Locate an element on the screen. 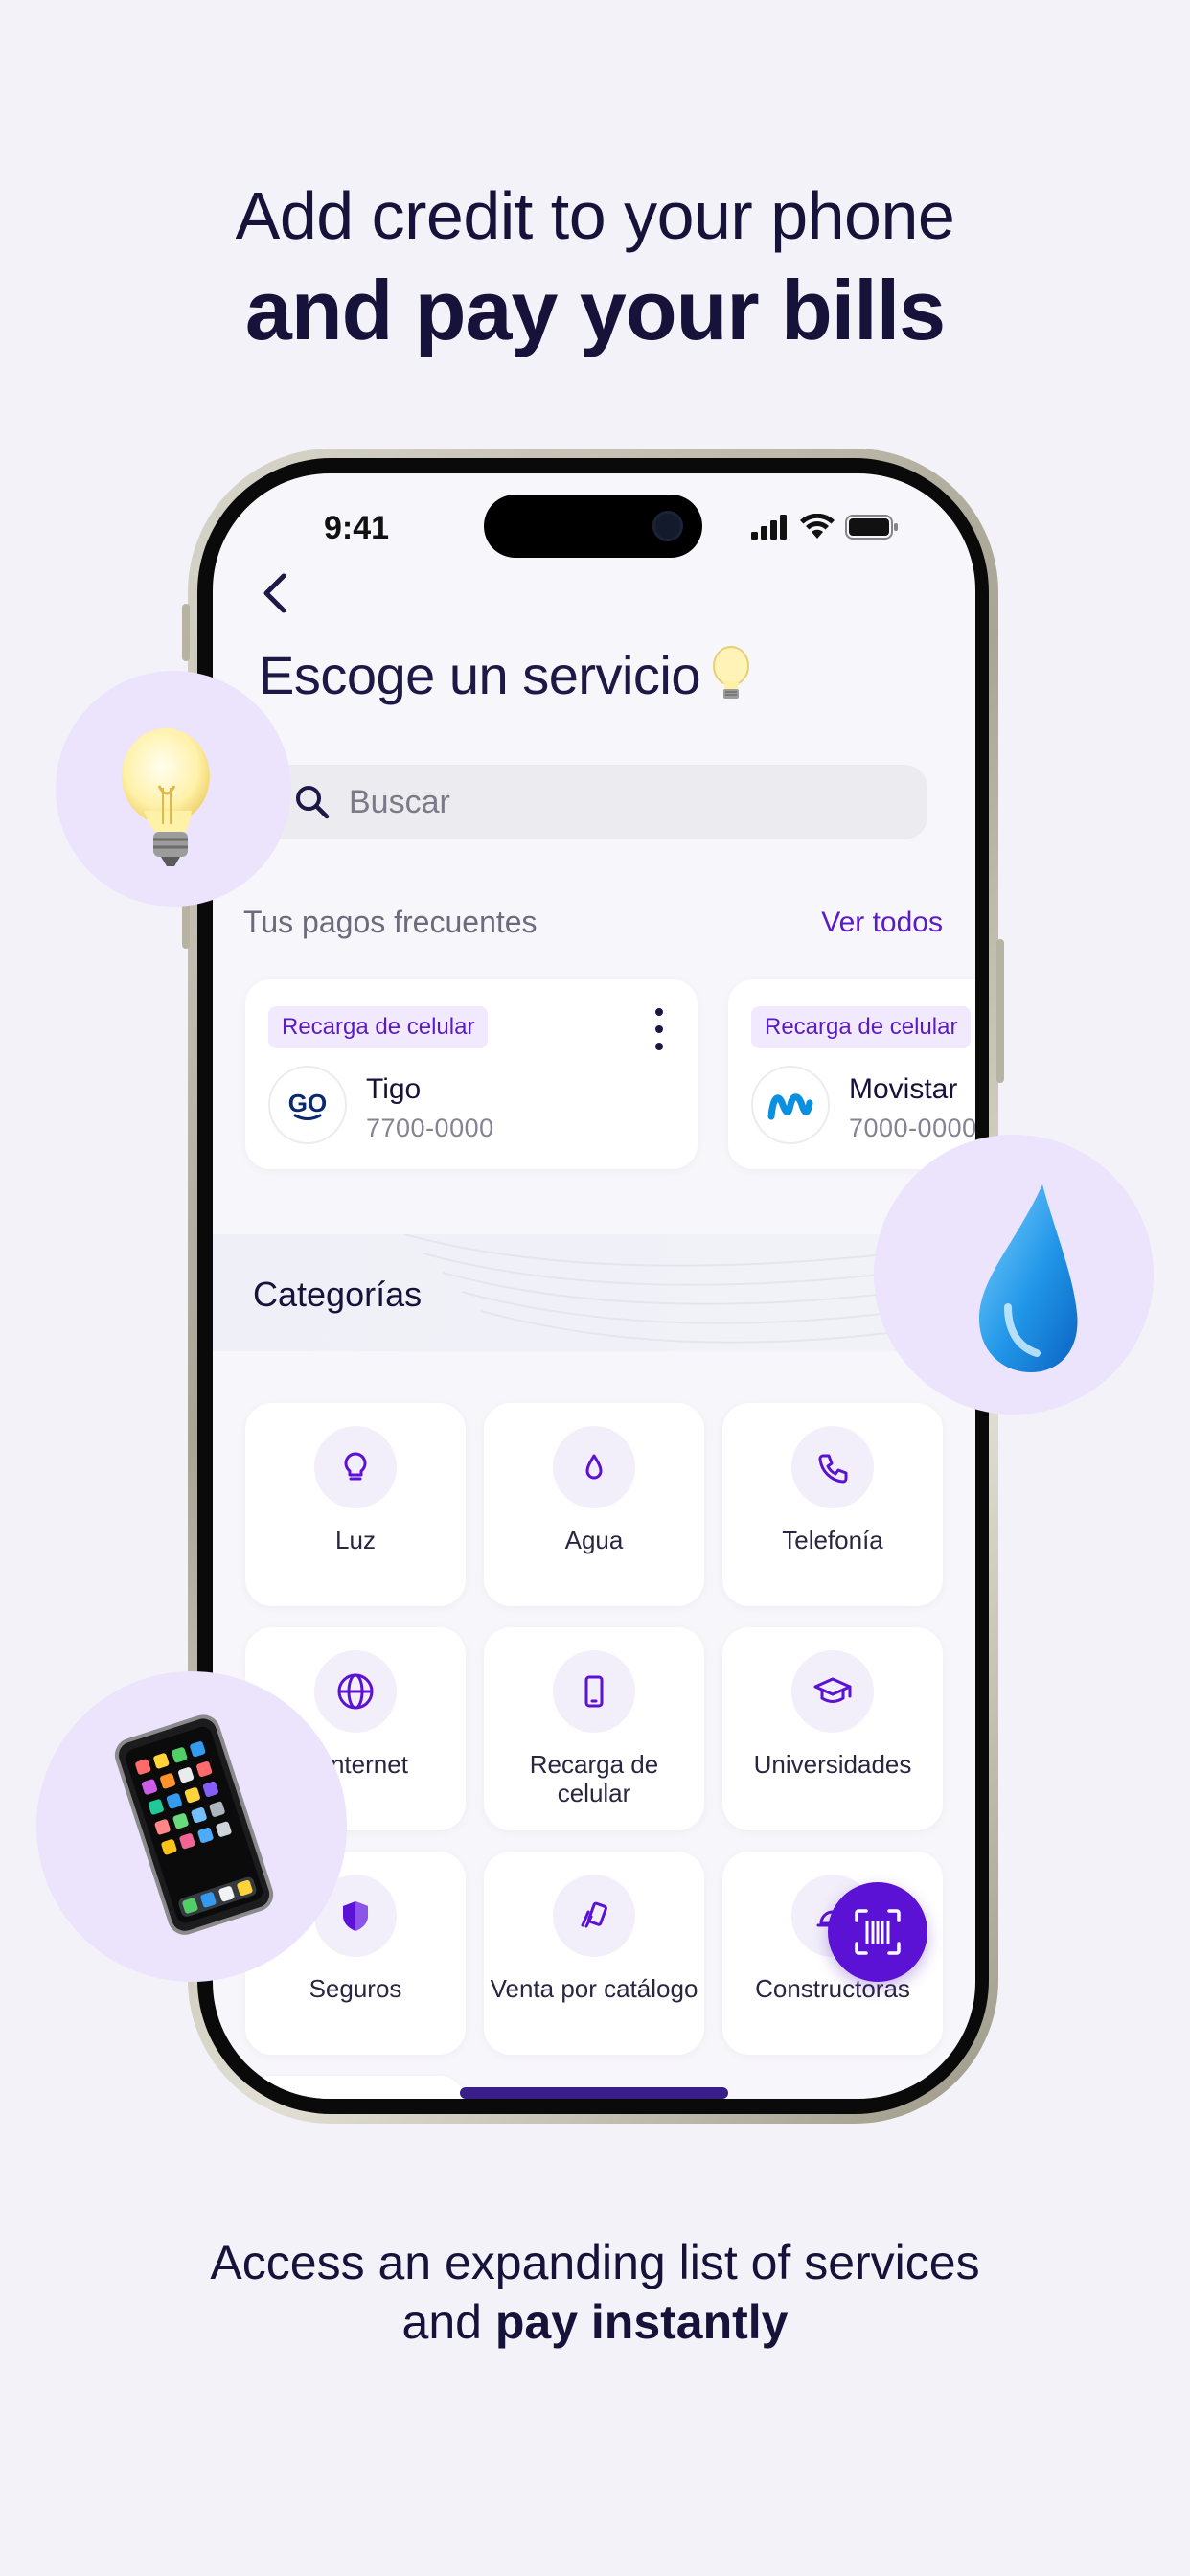 The height and width of the screenshot is (2576, 1190). headline-line-2: and pay your bills is located at coordinates (595, 310).